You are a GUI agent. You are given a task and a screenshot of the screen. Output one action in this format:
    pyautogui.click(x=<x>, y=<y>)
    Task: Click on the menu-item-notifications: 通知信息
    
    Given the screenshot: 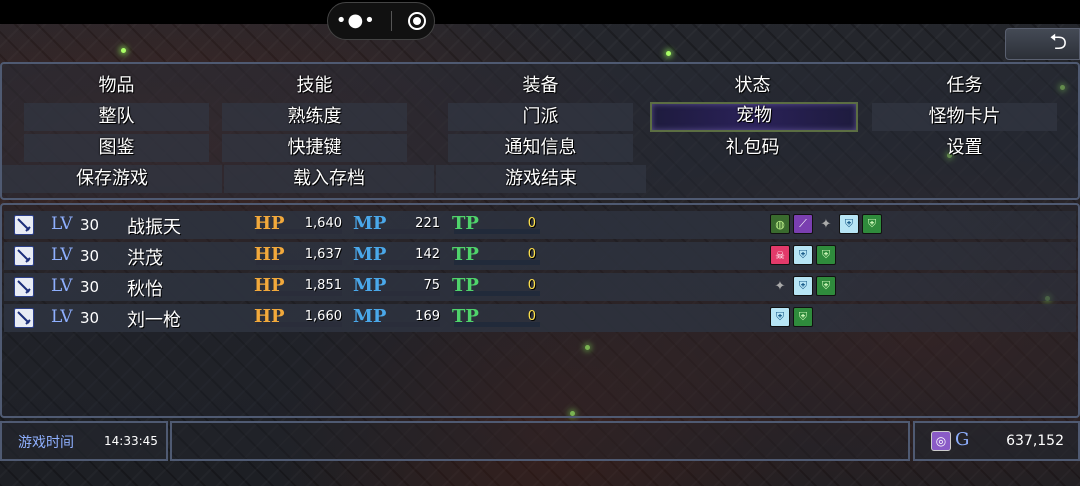 What is the action you would take?
    pyautogui.click(x=540, y=148)
    